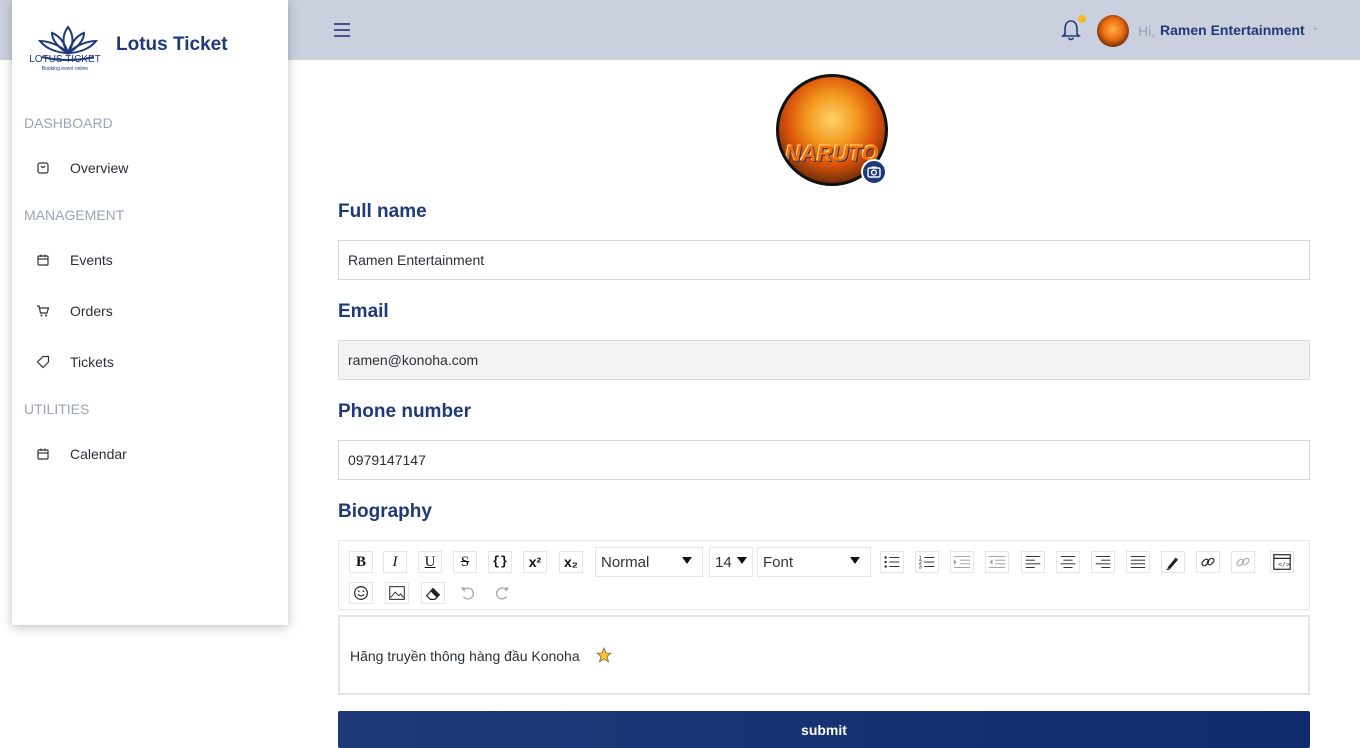 Image resolution: width=1360 pixels, height=748 pixels. I want to click on sidebar-item-label: Events, so click(91, 260).